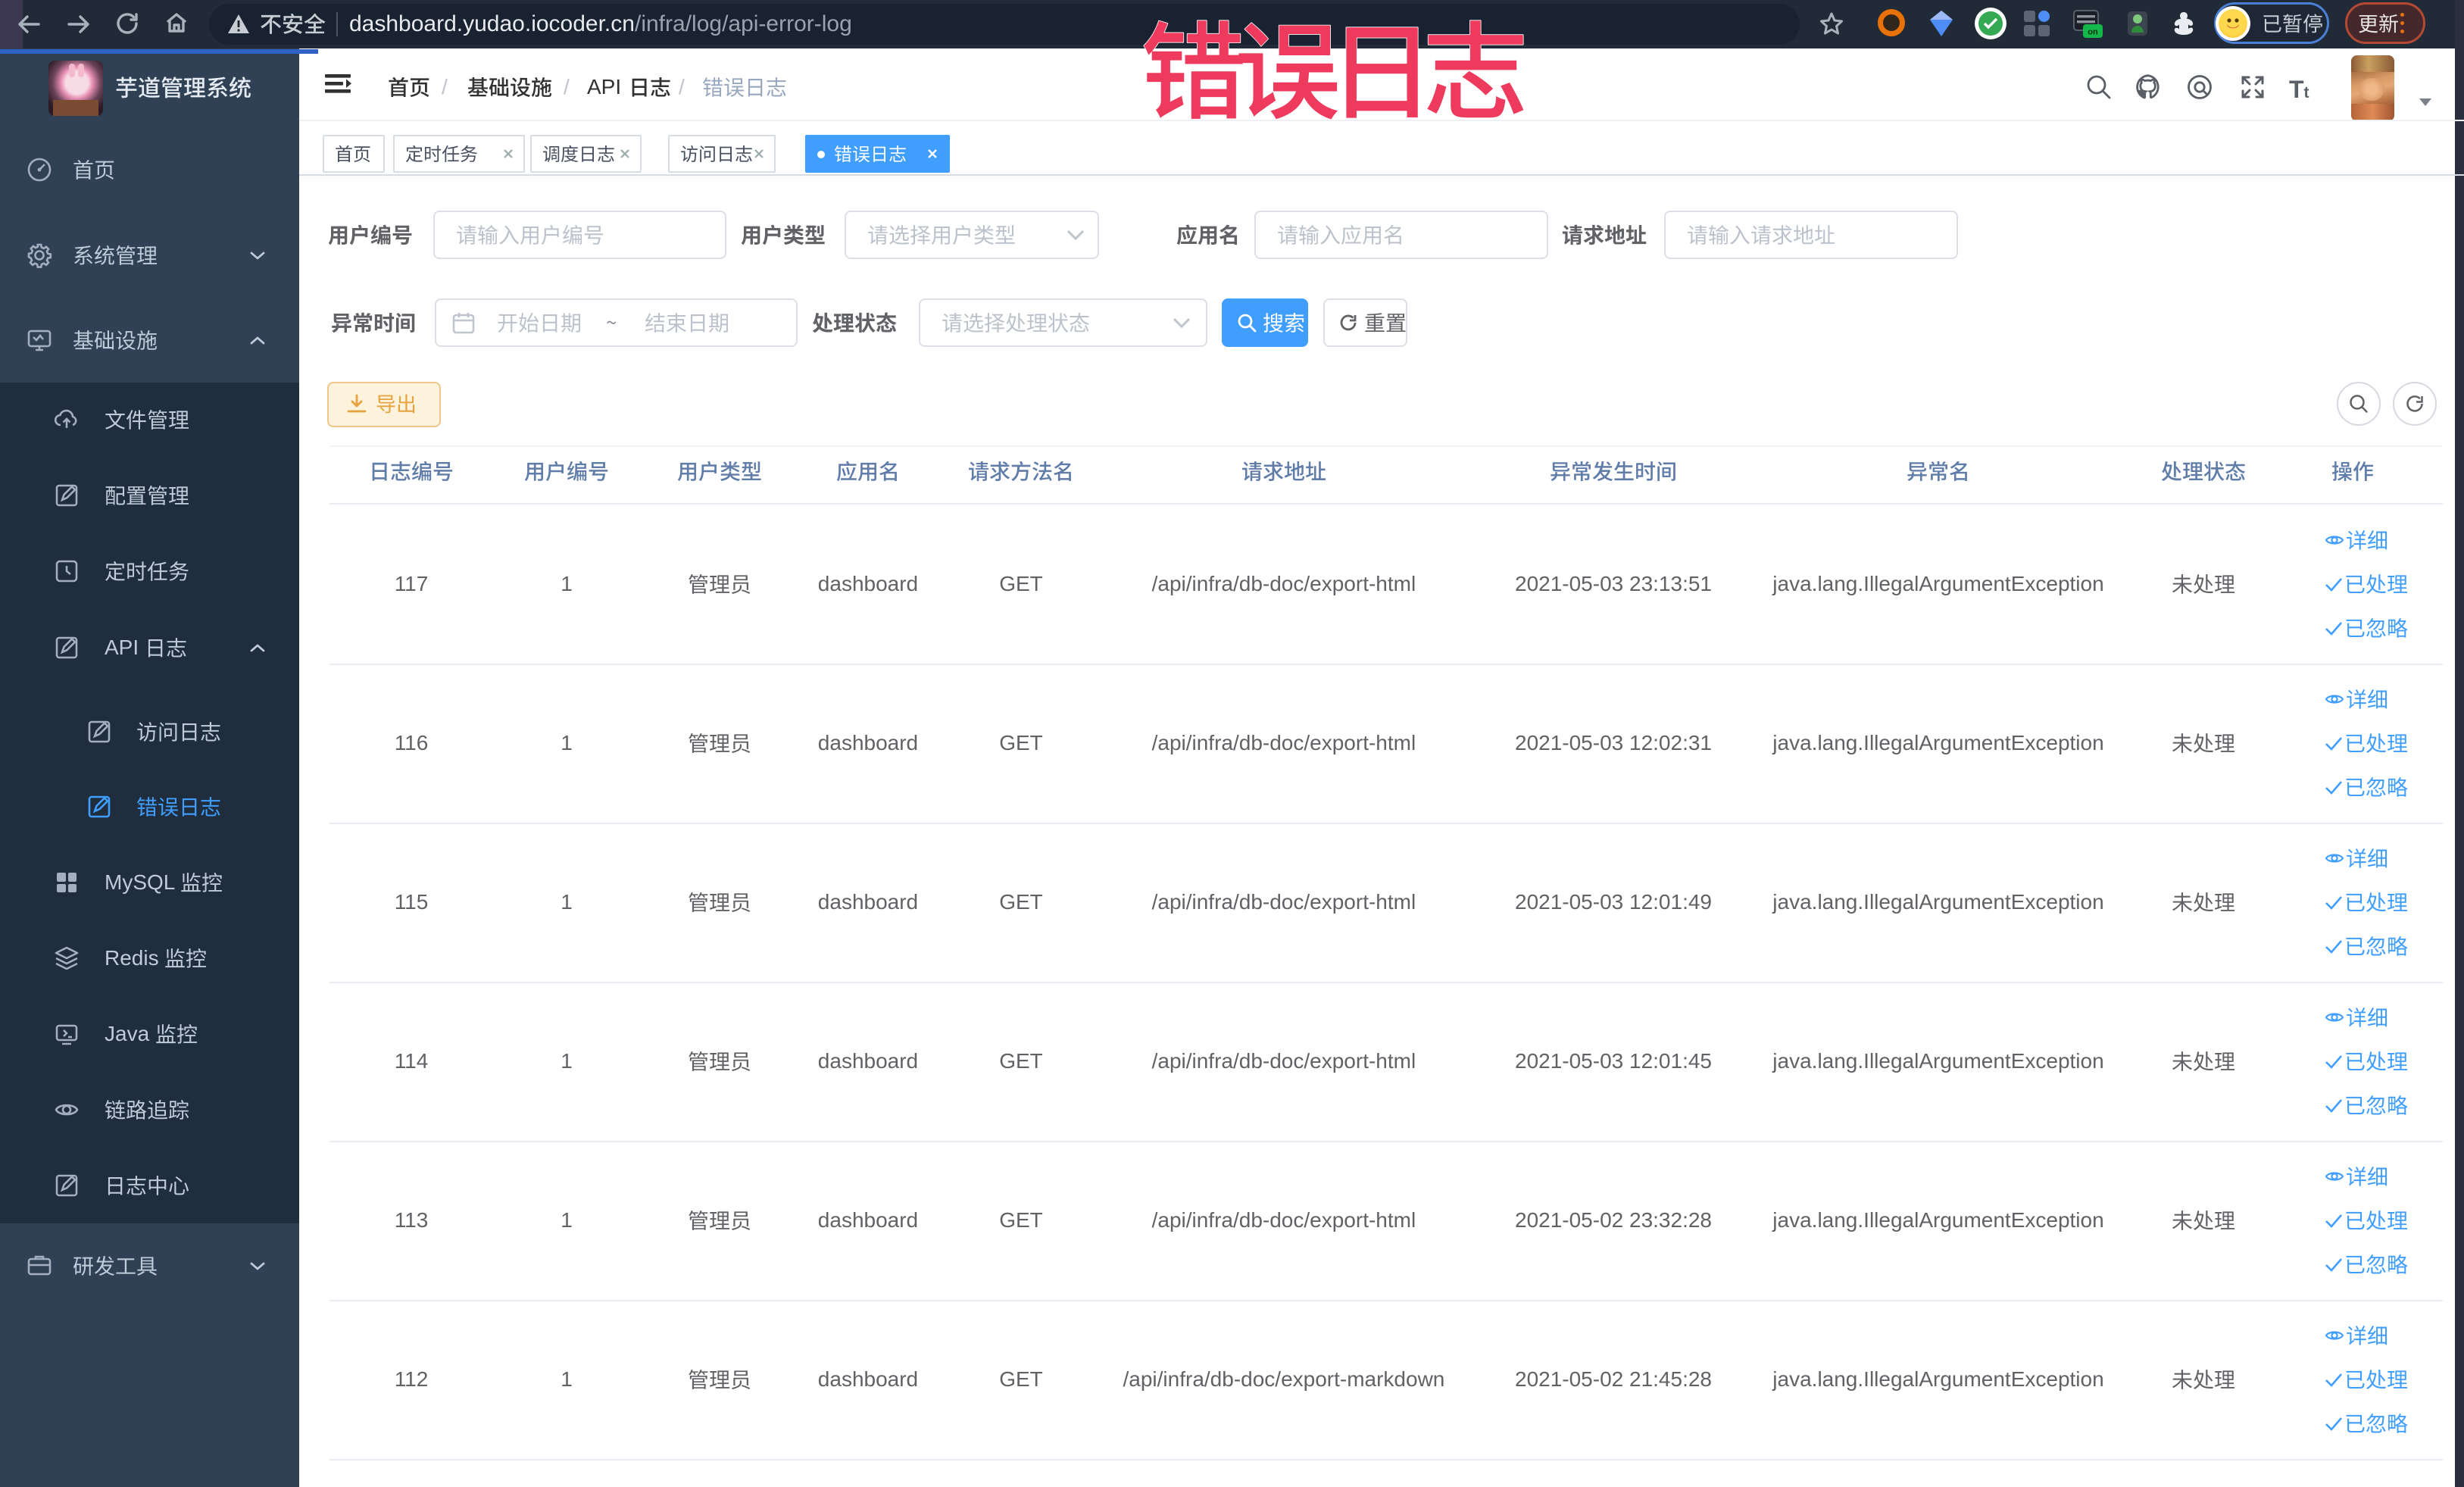  What do you see at coordinates (2093, 32) in the screenshot?
I see `svg-text: on` at bounding box center [2093, 32].